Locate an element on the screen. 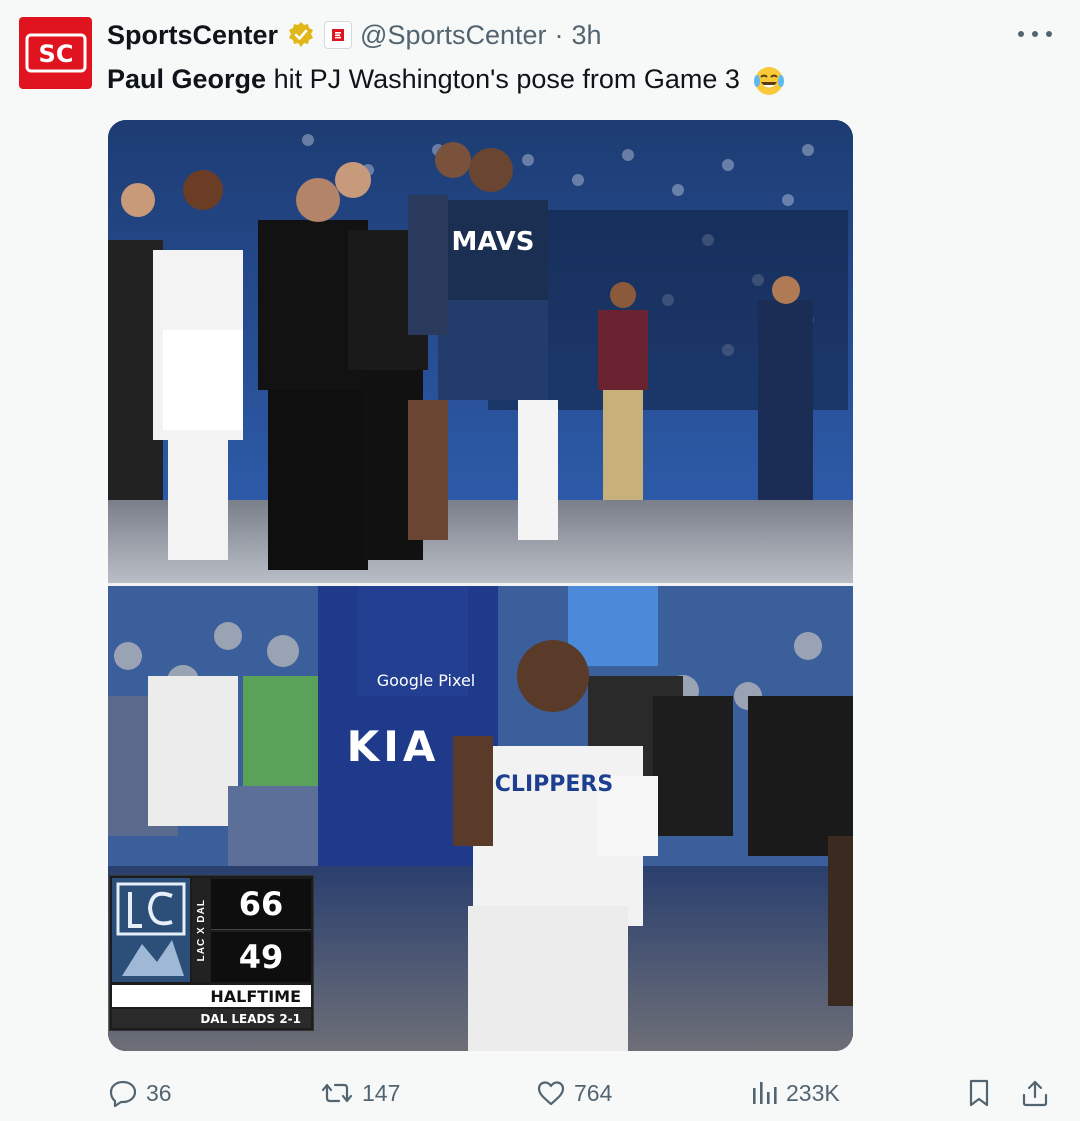 The image size is (1080, 1121). tweet-header: SportsCenter @SportsCenter · 3h is located at coordinates (354, 35).